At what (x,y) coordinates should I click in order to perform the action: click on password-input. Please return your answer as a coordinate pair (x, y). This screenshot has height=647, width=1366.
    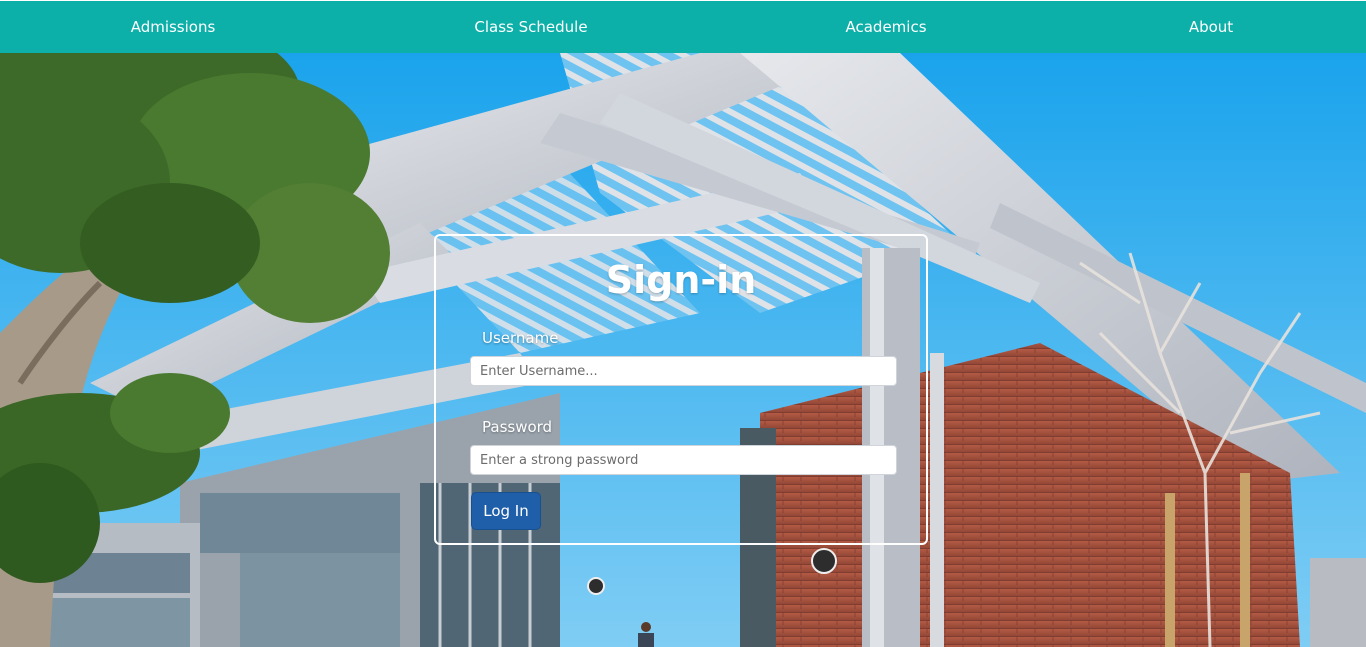
    Looking at the image, I should click on (683, 460).